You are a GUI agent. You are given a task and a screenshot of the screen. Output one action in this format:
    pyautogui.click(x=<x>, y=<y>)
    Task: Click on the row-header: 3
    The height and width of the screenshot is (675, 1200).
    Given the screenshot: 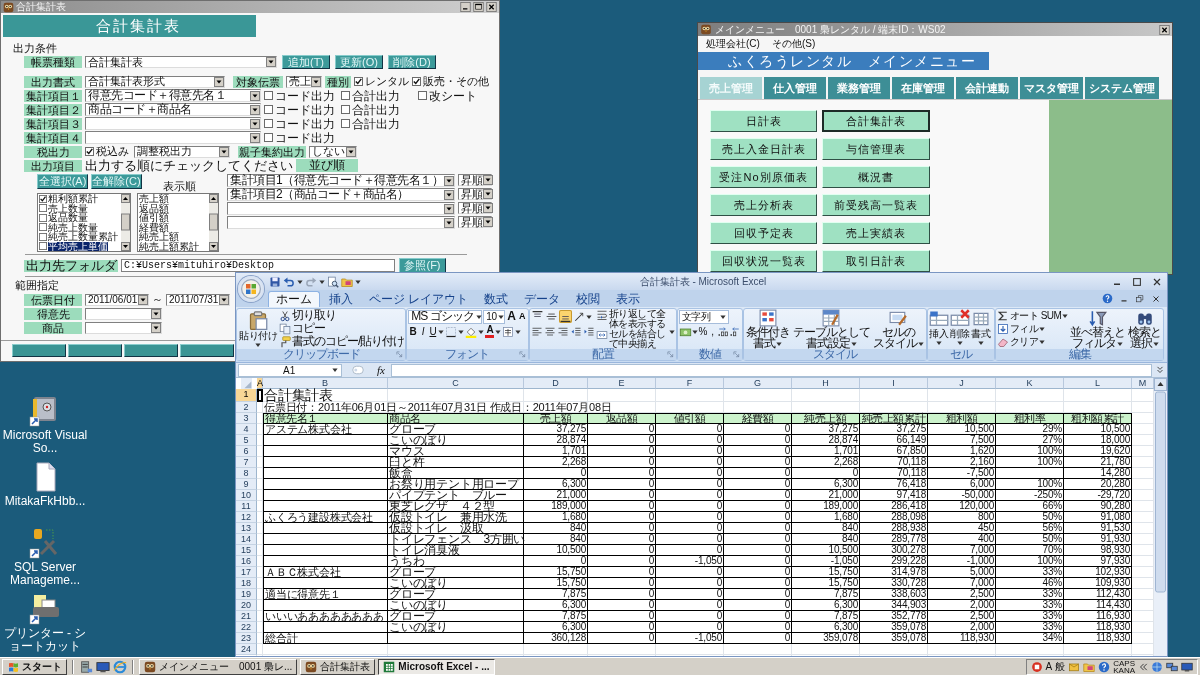 What is the action you would take?
    pyautogui.click(x=246, y=418)
    